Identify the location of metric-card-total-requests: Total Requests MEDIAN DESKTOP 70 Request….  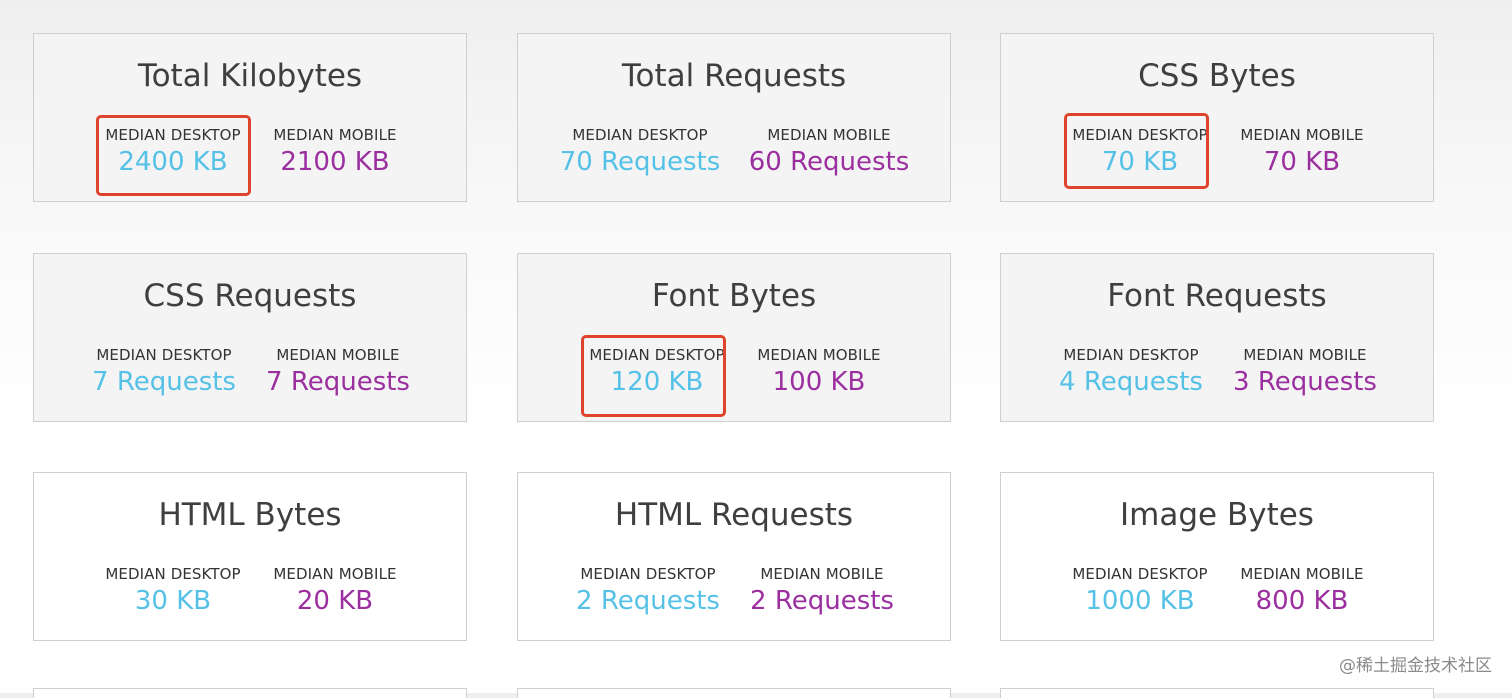
(734, 117).